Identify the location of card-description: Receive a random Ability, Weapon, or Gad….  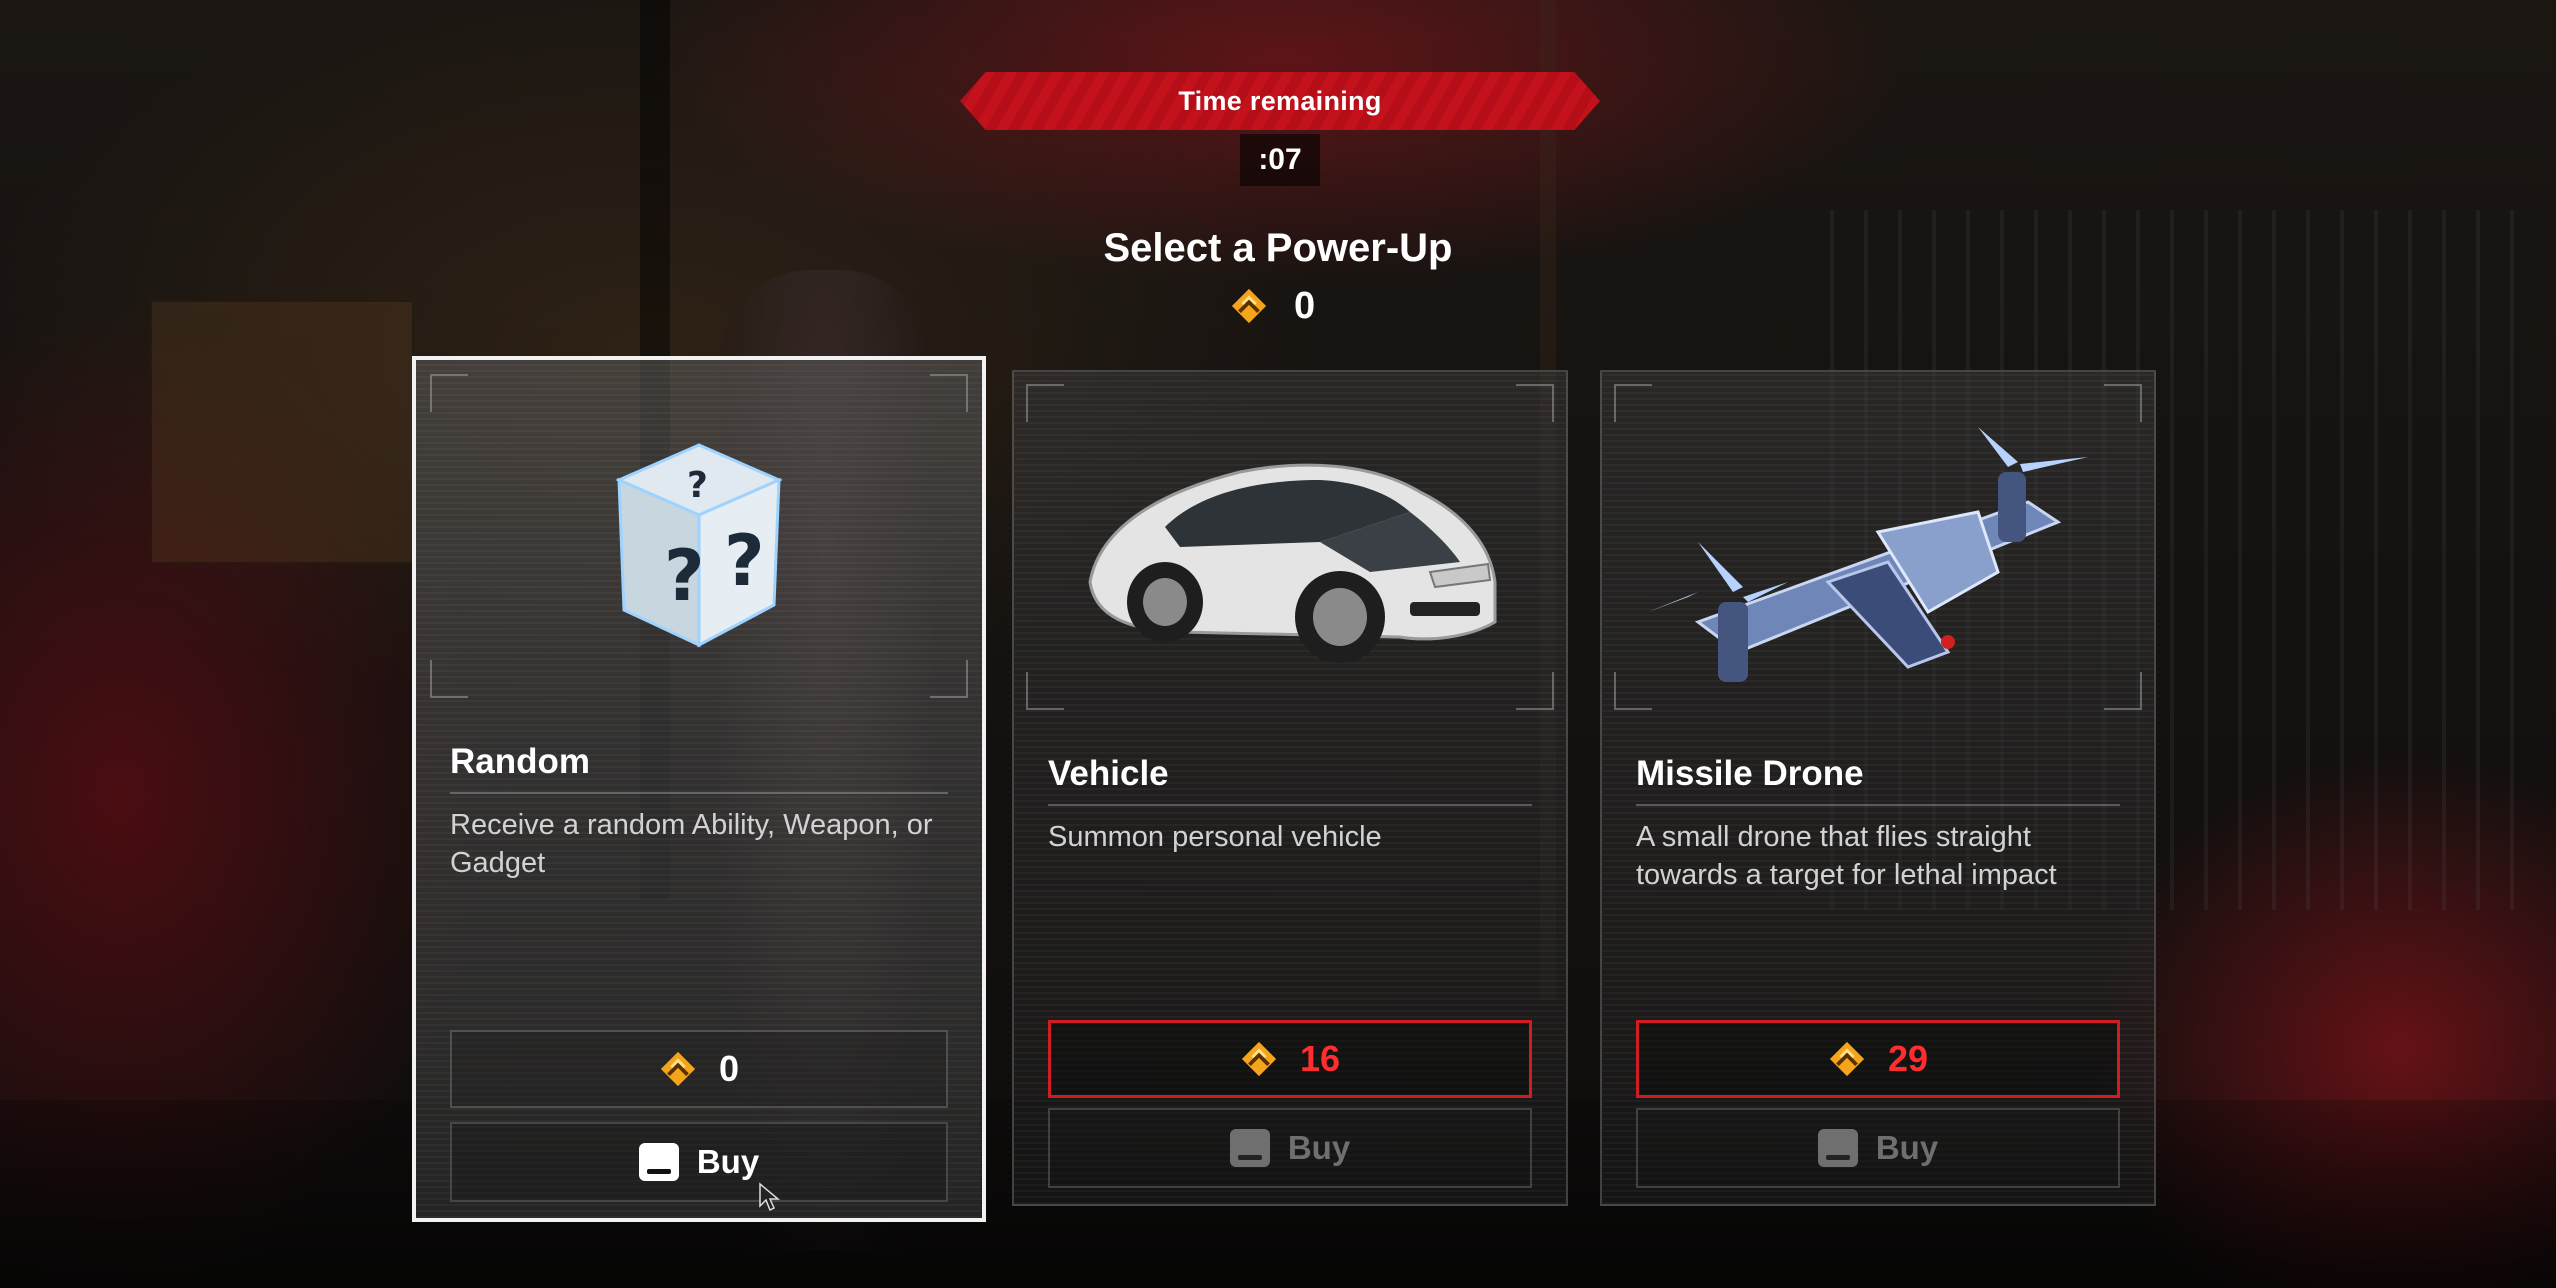
(691, 844).